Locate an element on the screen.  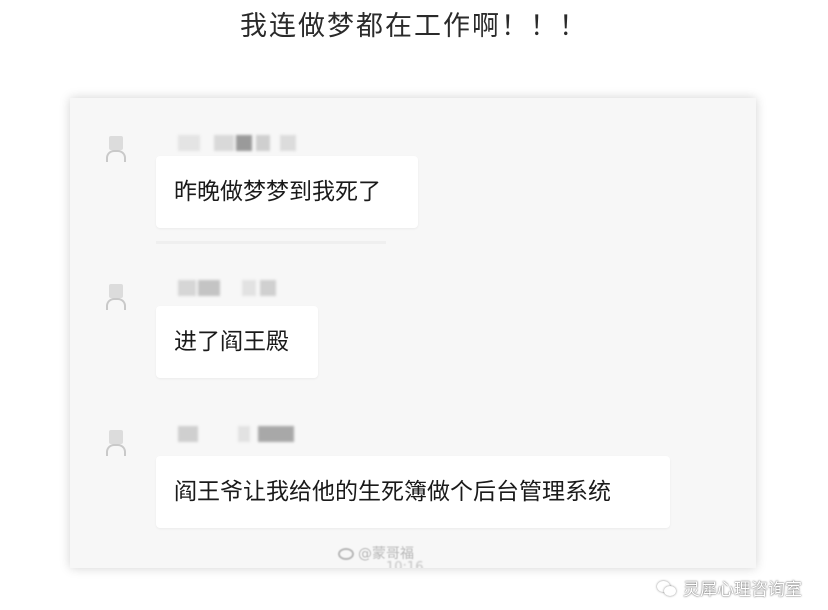
message-bubble: 昨晚做梦梦到我死了 is located at coordinates (287, 192).